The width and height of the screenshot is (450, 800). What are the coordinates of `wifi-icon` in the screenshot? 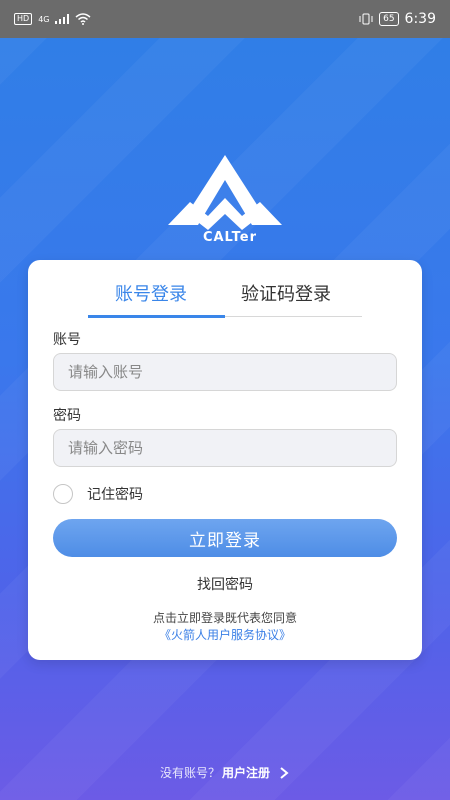 It's located at (83, 19).